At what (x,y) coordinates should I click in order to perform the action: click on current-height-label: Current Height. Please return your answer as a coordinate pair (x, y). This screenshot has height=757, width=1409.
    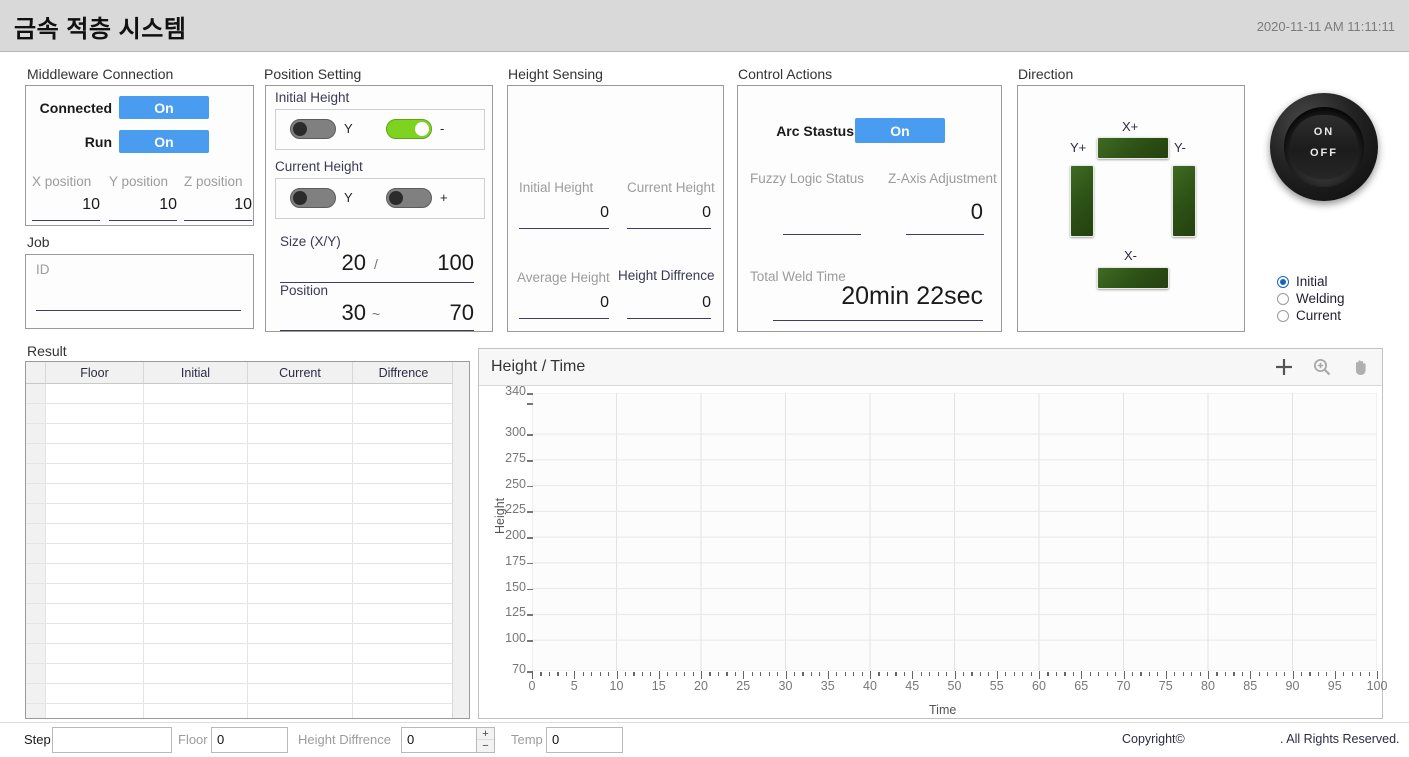
    Looking at the image, I should click on (319, 166).